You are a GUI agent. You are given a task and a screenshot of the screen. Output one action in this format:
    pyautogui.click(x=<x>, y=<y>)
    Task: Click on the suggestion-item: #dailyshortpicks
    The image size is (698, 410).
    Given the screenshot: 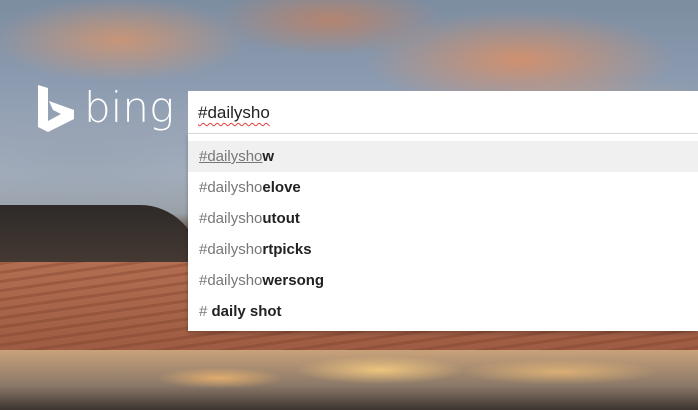 What is the action you would take?
    pyautogui.click(x=443, y=249)
    